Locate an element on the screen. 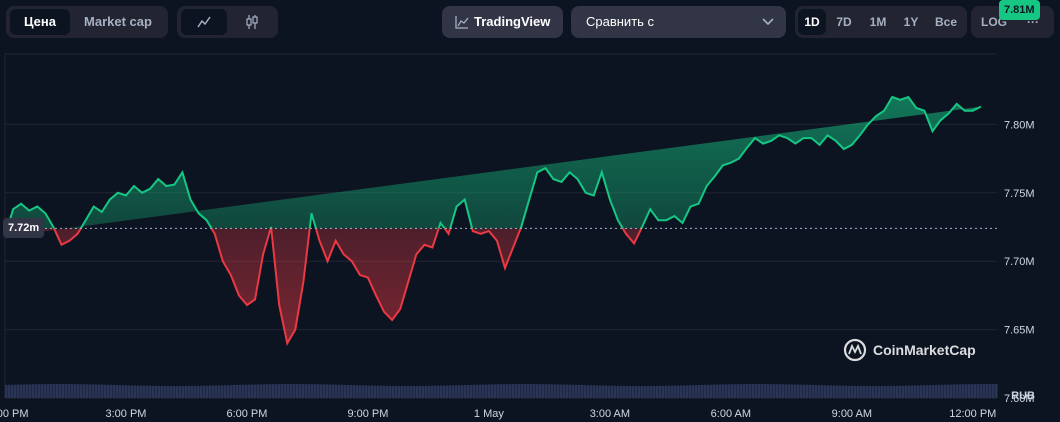 The width and height of the screenshot is (1060, 422). x-tick-label: 6:00 AM is located at coordinates (731, 414).